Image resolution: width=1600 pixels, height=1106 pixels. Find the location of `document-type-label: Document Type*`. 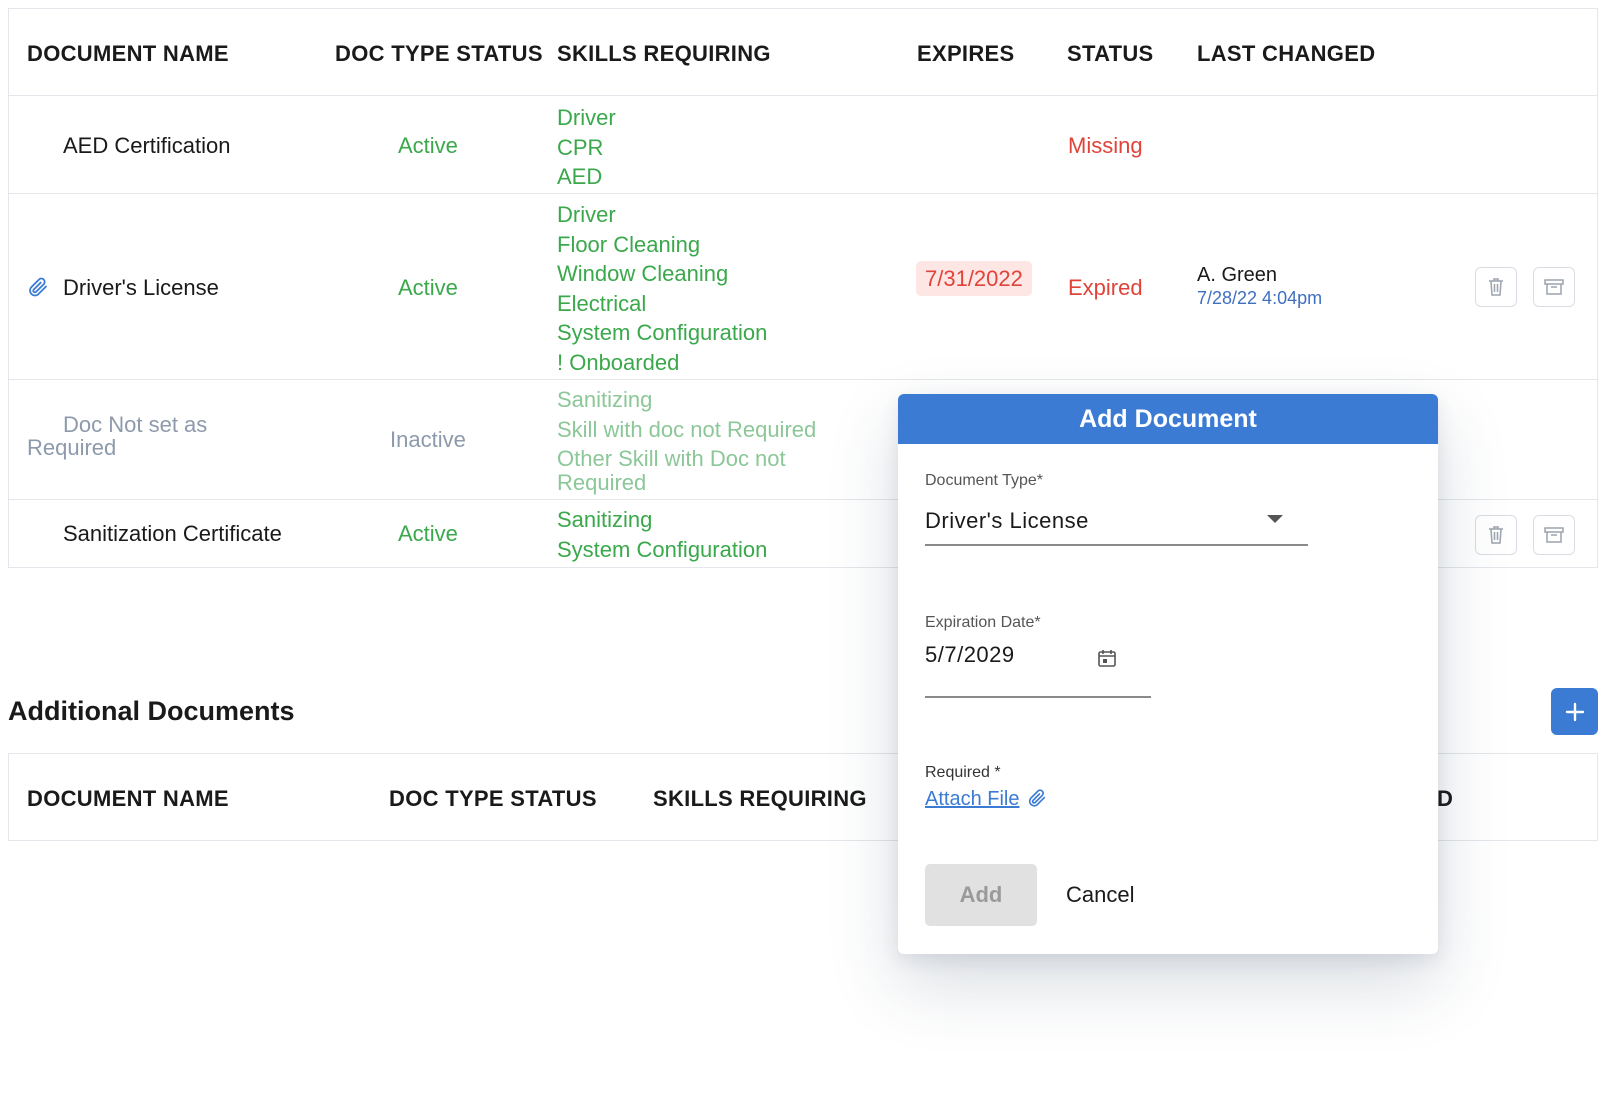

document-type-label: Document Type* is located at coordinates (984, 480).